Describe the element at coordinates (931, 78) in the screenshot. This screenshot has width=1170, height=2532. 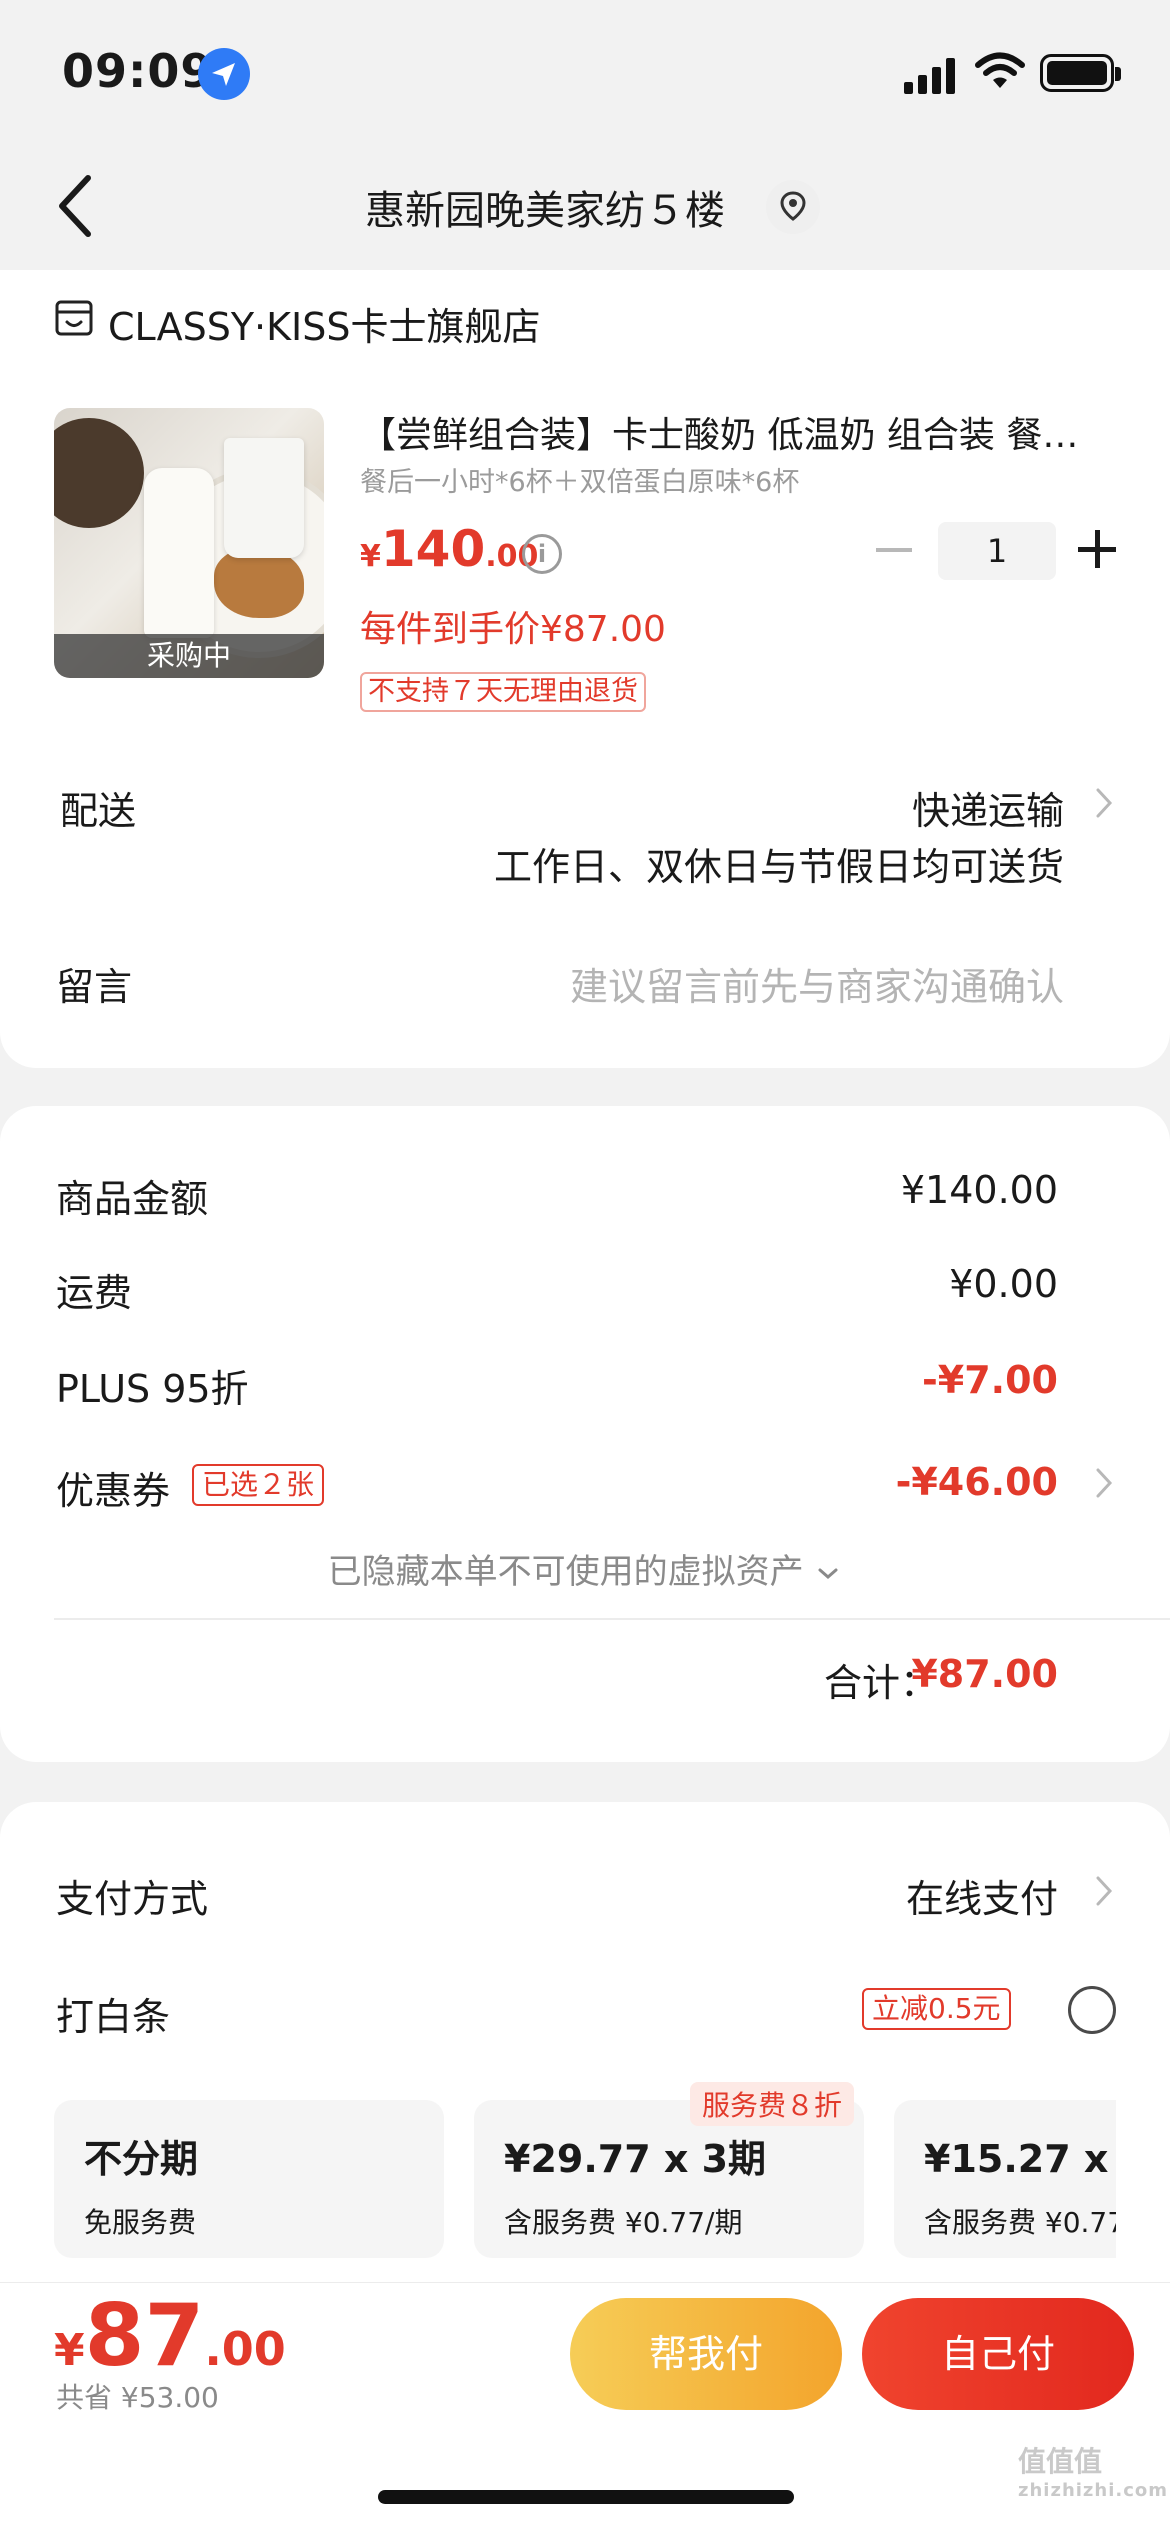
I see `cellular-signal-icon` at that location.